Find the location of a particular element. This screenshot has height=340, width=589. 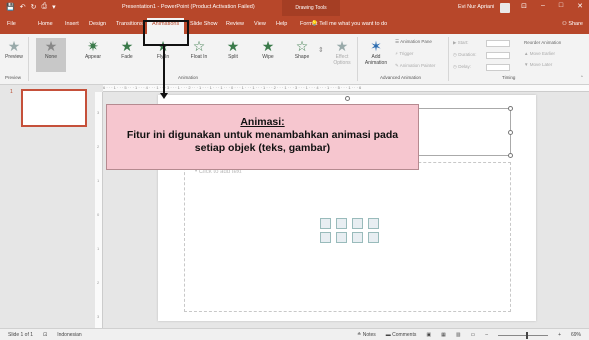

tab-design: Design is located at coordinates (97, 24).